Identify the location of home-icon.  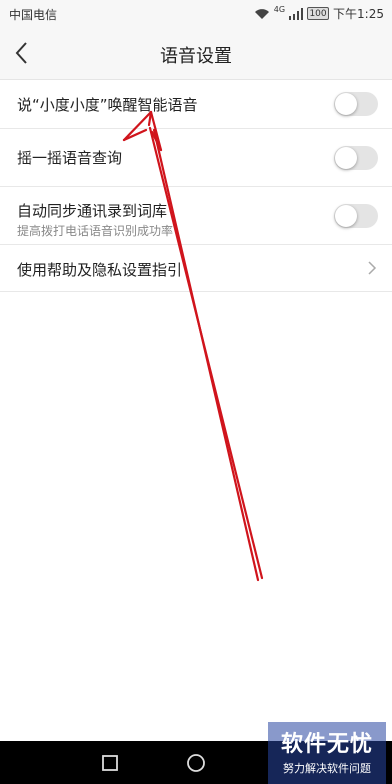
(196, 763).